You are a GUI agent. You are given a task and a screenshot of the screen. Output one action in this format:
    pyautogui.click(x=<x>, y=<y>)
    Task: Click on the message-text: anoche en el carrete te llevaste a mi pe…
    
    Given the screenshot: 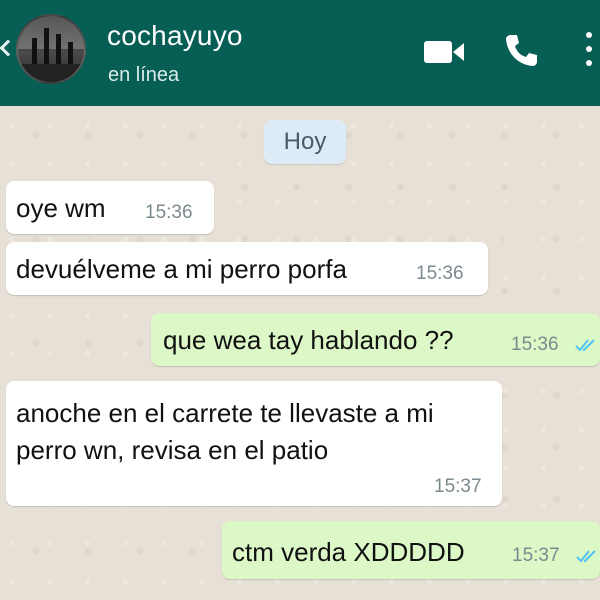 What is the action you would take?
    pyautogui.click(x=225, y=431)
    